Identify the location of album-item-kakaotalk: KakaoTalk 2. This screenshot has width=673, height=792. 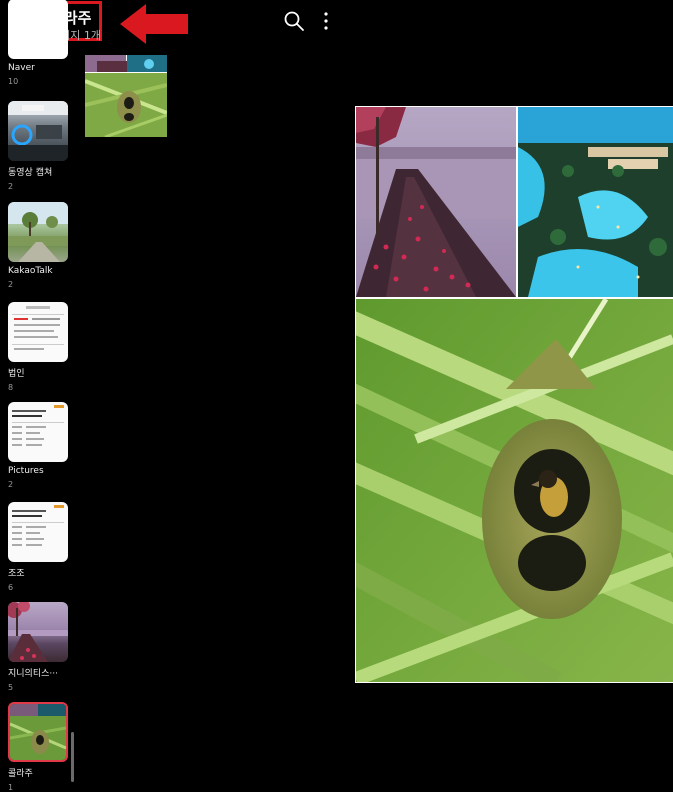
(39, 245).